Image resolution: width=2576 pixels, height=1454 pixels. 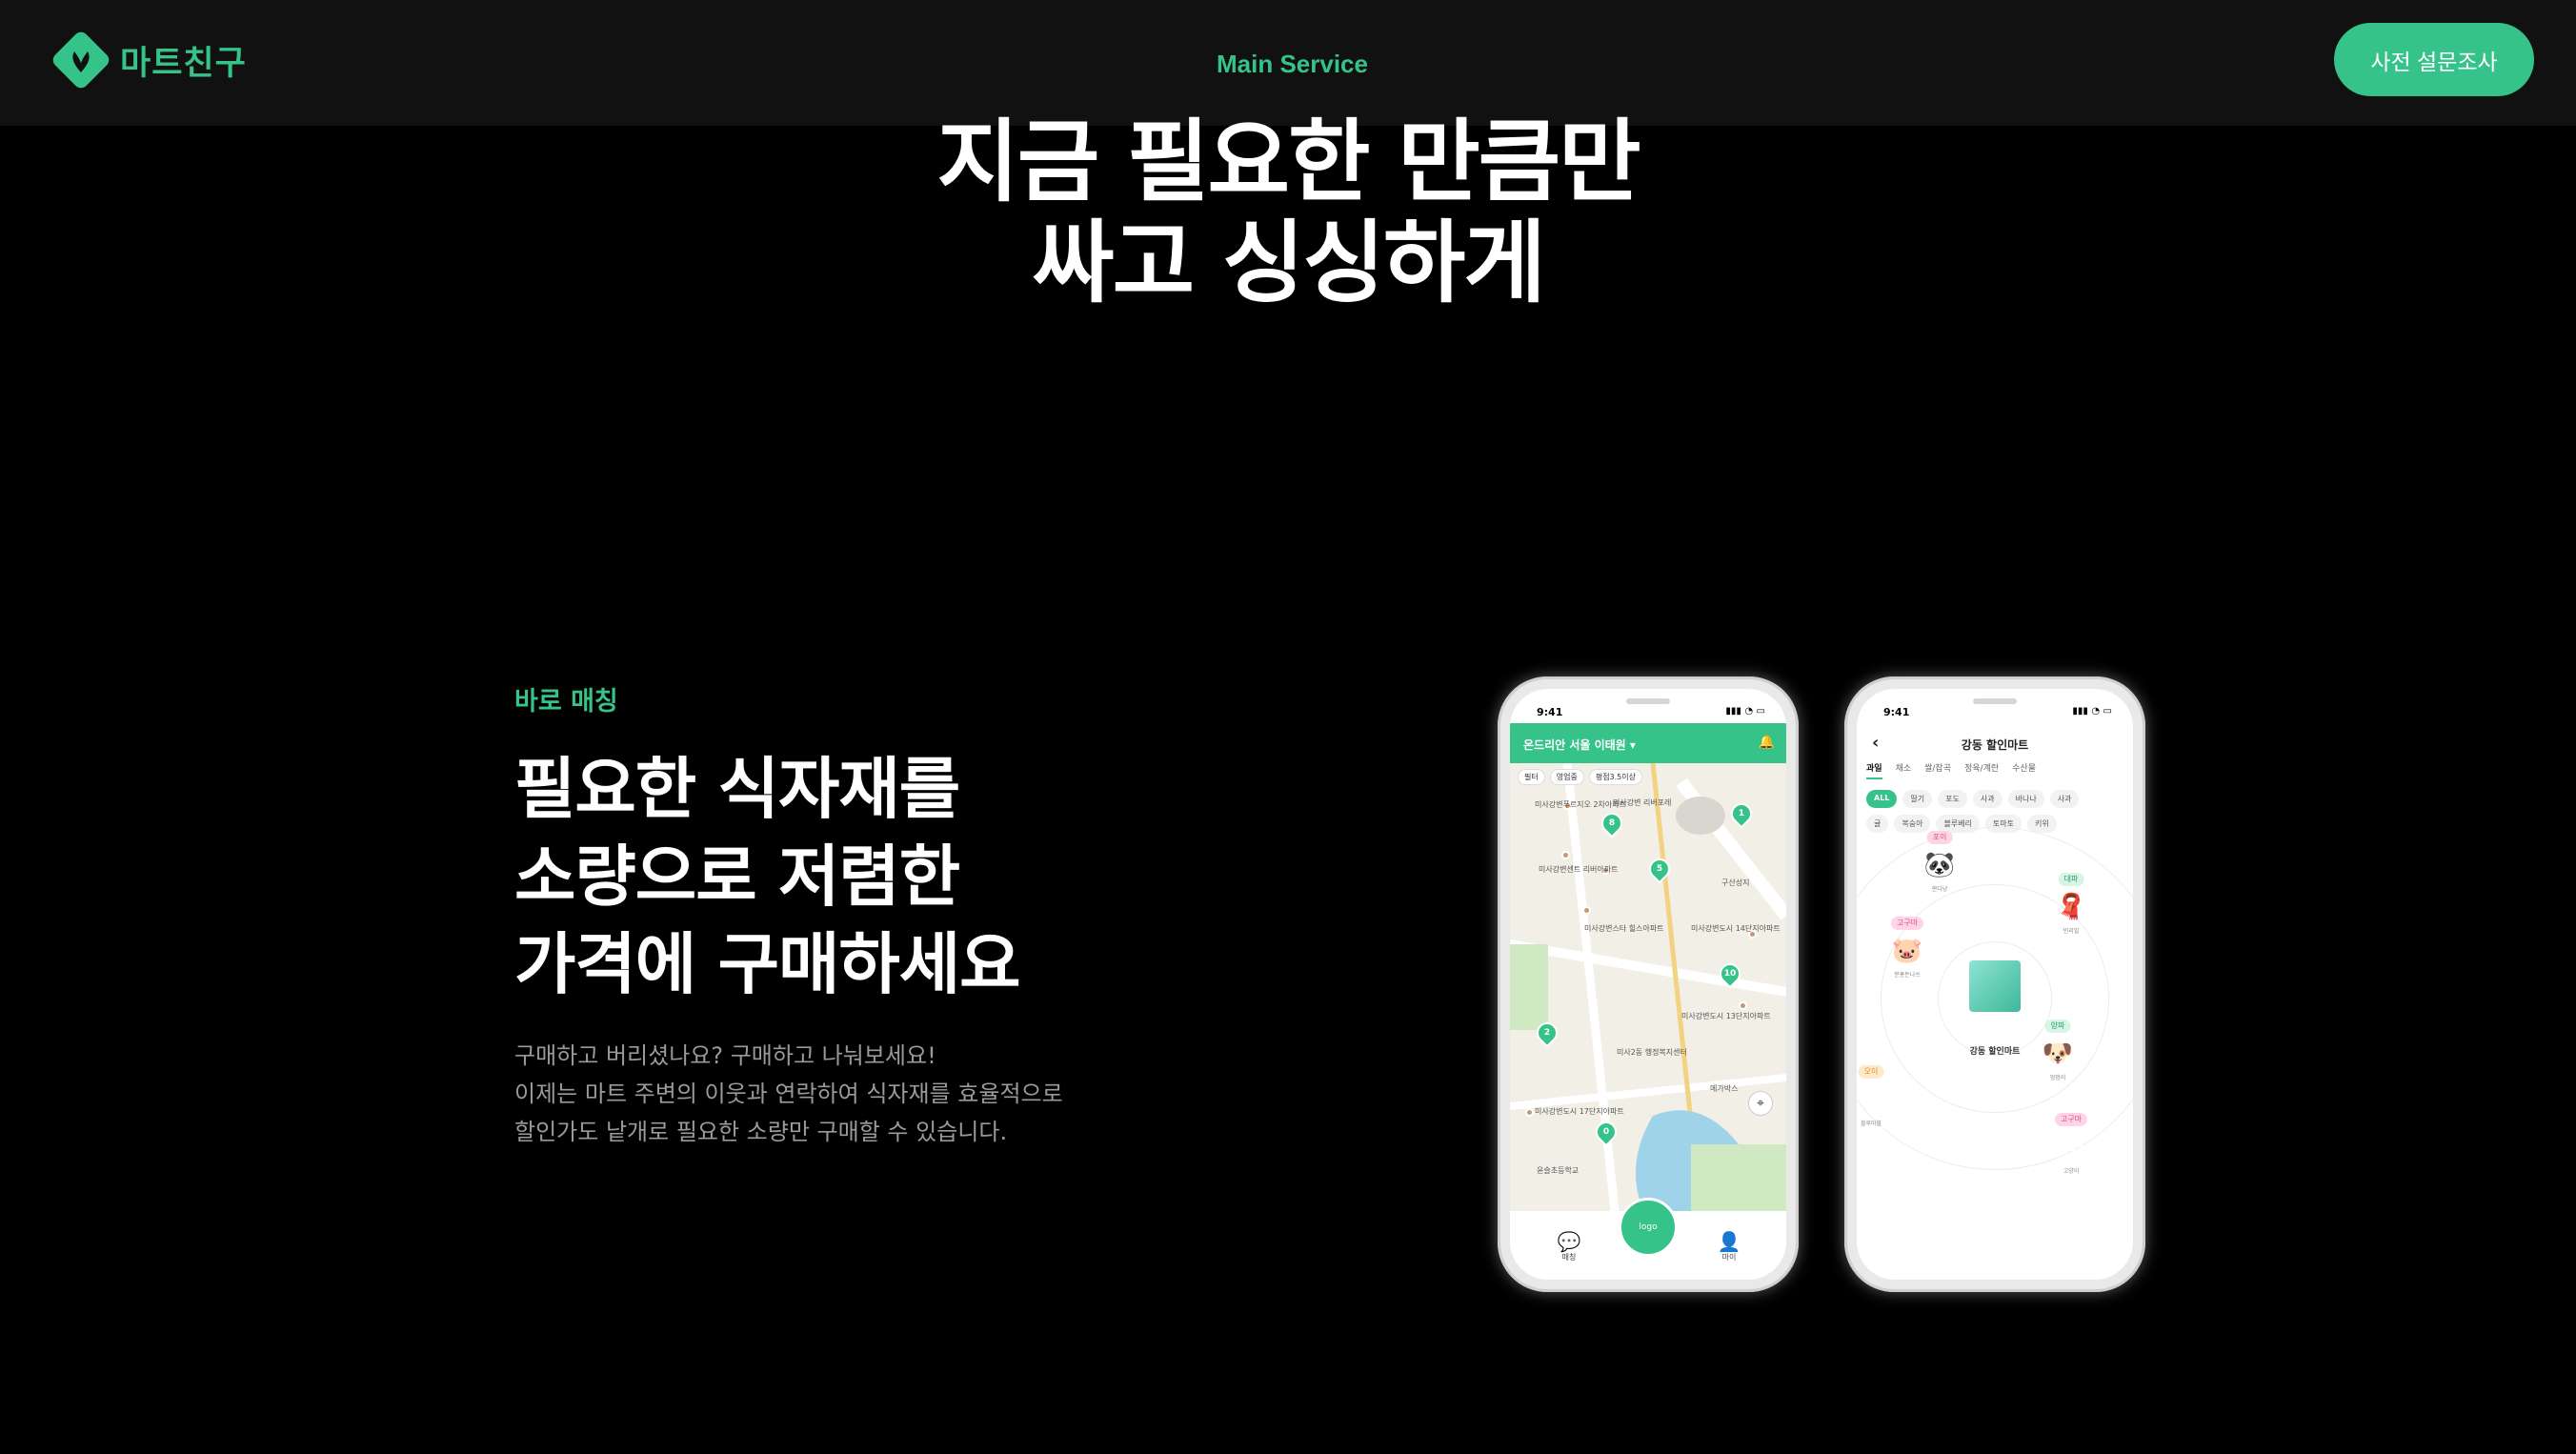 I want to click on category-tab: 정육/계란, so click(x=1981, y=770).